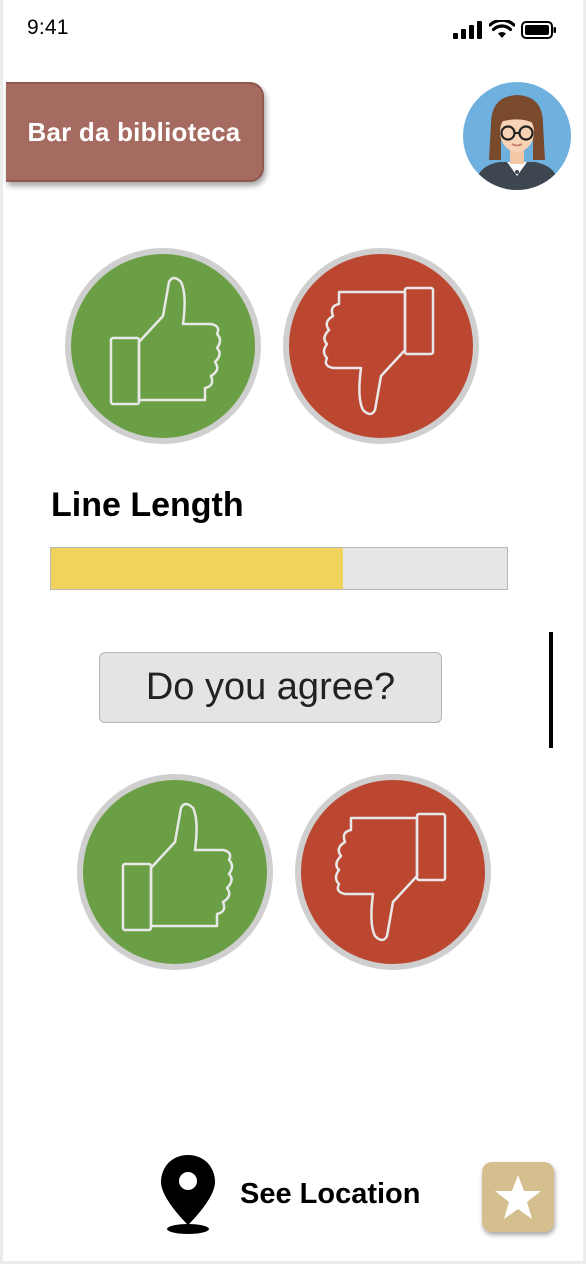 Image resolution: width=586 pixels, height=1264 pixels. Describe the element at coordinates (517, 142) in the screenshot. I see `avatar-illustration` at that location.